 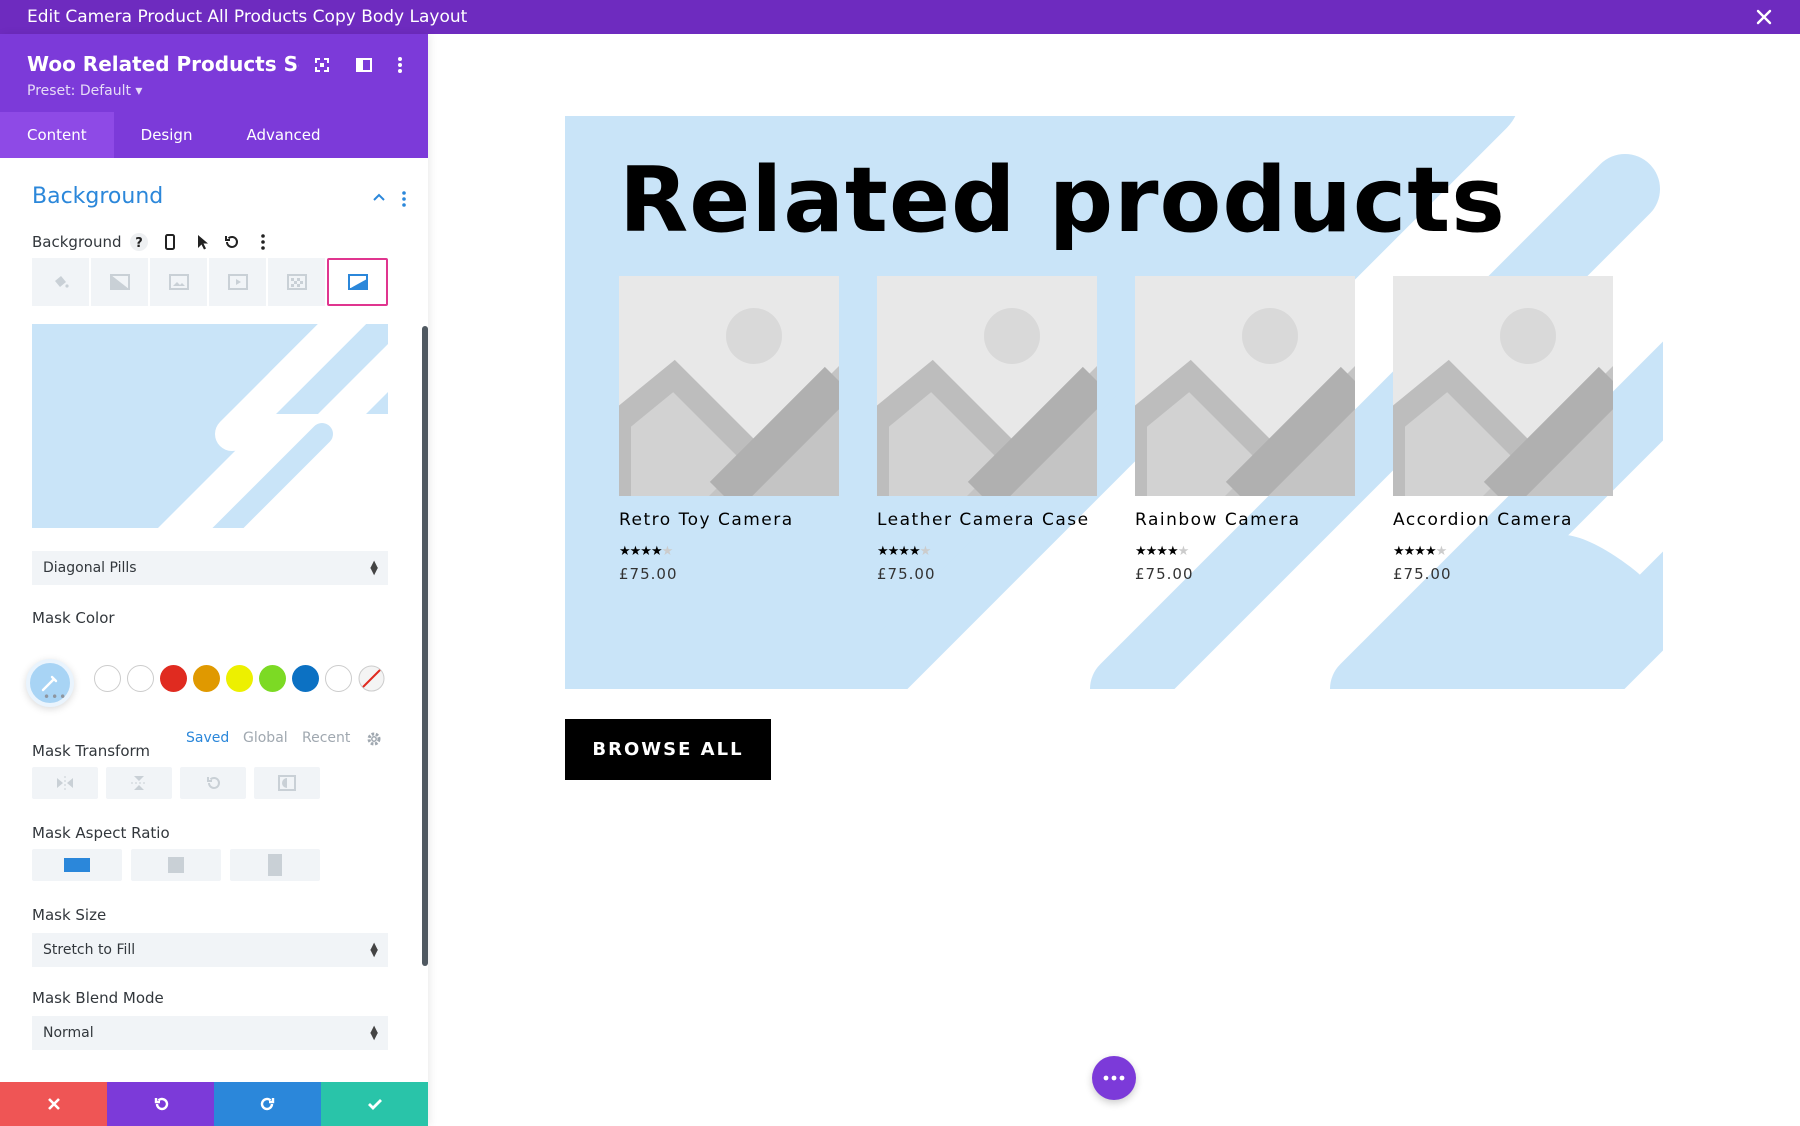 I want to click on save-button, so click(x=374, y=1104).